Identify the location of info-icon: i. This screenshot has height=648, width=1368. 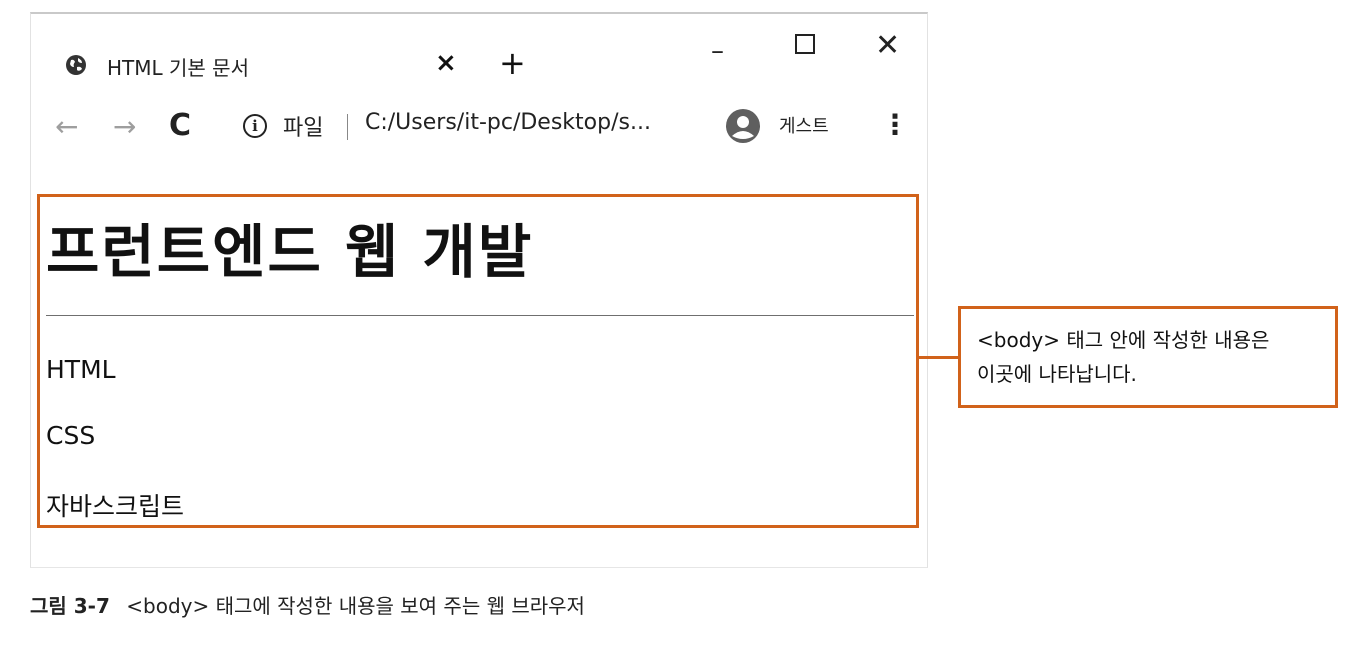
(255, 126).